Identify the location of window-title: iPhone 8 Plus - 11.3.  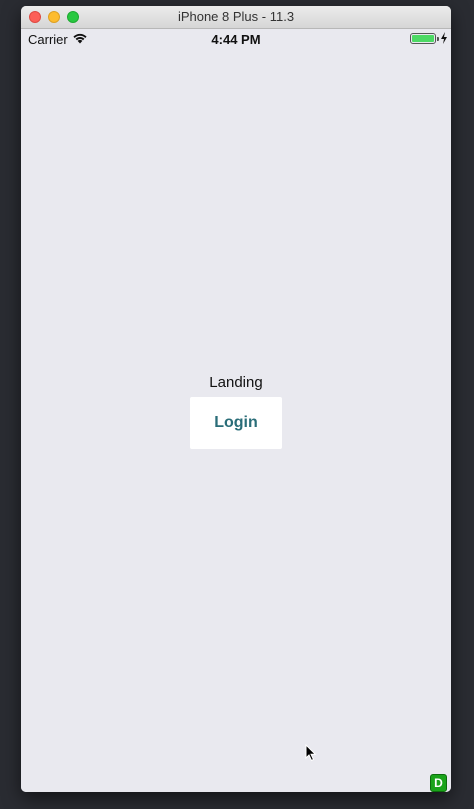
(236, 16).